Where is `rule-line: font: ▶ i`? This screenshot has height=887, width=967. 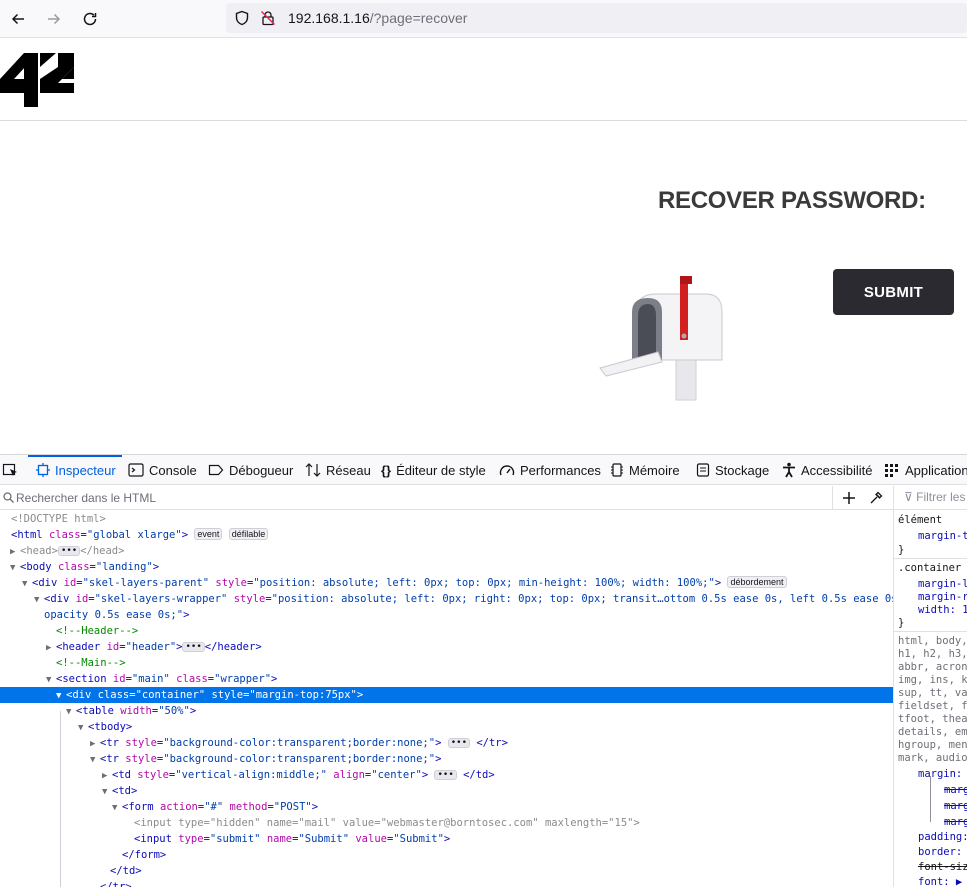 rule-line: font: ▶ i is located at coordinates (942, 881).